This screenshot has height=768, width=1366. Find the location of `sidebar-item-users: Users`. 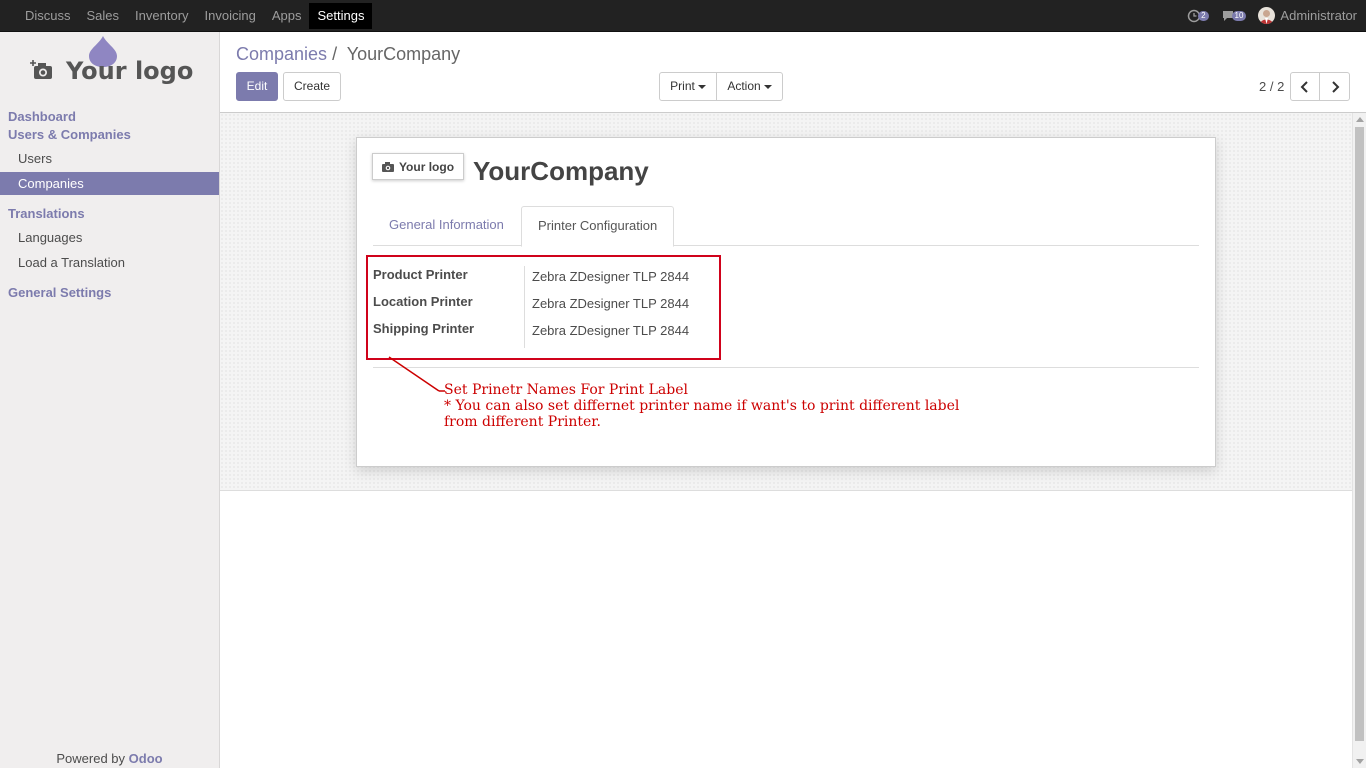

sidebar-item-users: Users is located at coordinates (109, 158).